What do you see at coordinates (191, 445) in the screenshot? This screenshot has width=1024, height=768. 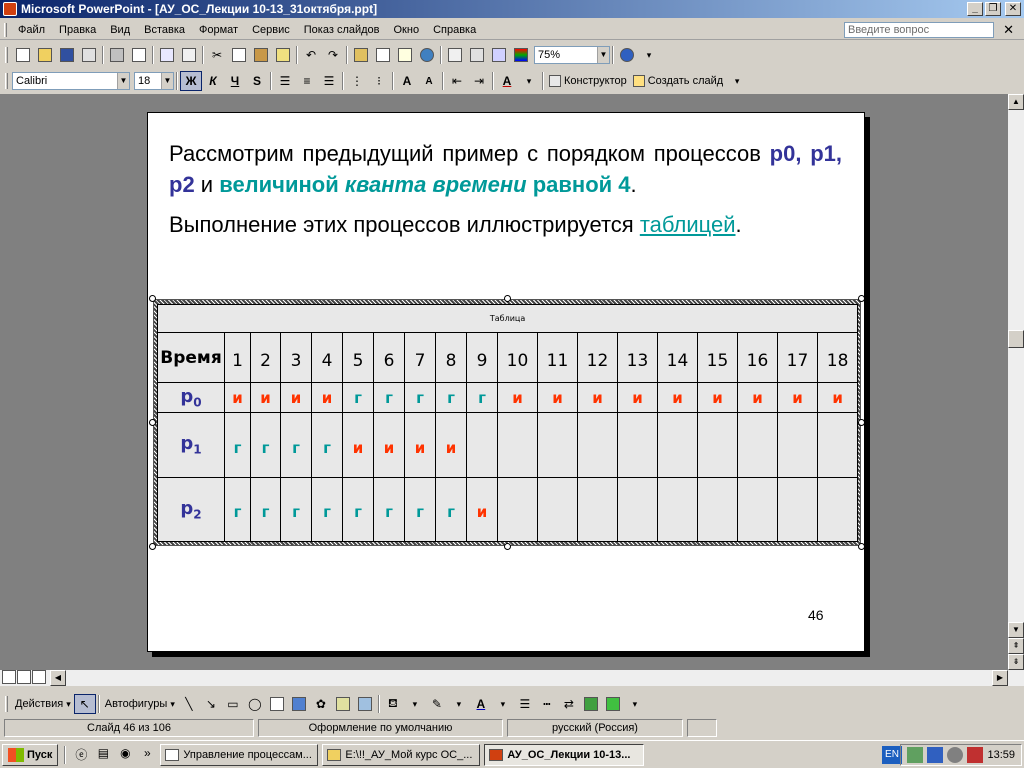 I see `process-label: p1` at bounding box center [191, 445].